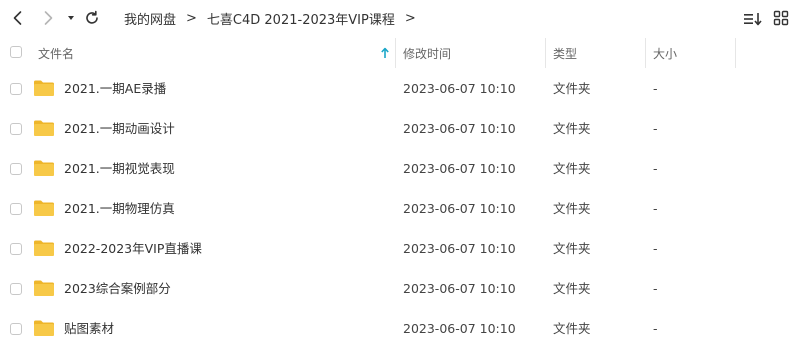 Image resolution: width=801 pixels, height=349 pixels. I want to click on sort-list-icon, so click(753, 19).